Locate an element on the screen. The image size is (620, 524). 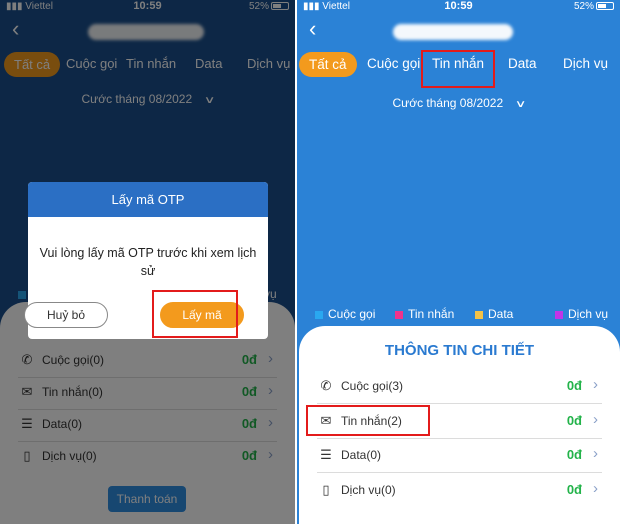
back-icon: ‹ is located at coordinates (312, 29).